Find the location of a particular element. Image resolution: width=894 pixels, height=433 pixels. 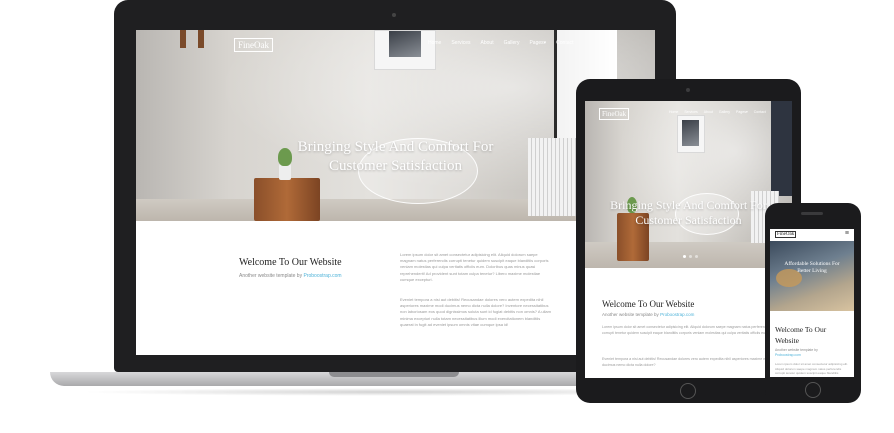

phone-logo: FineOak is located at coordinates (786, 234).